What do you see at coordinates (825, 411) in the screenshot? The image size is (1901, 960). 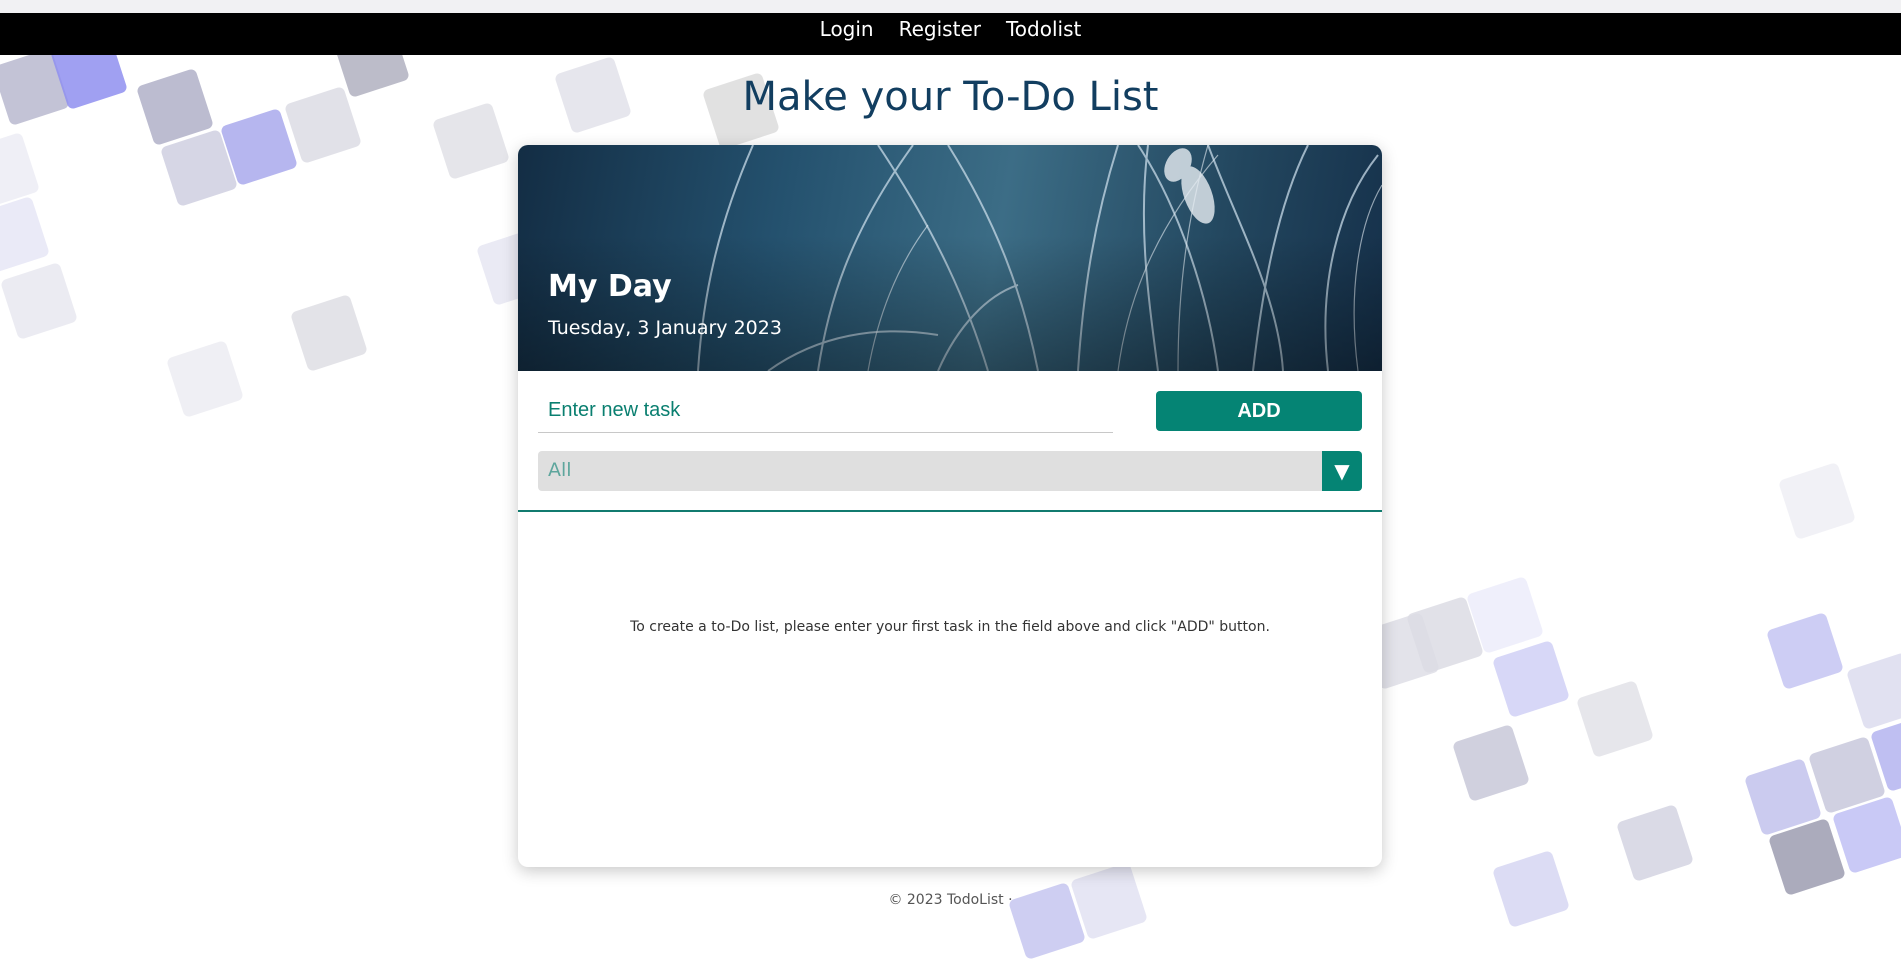 I see `new-task-input` at bounding box center [825, 411].